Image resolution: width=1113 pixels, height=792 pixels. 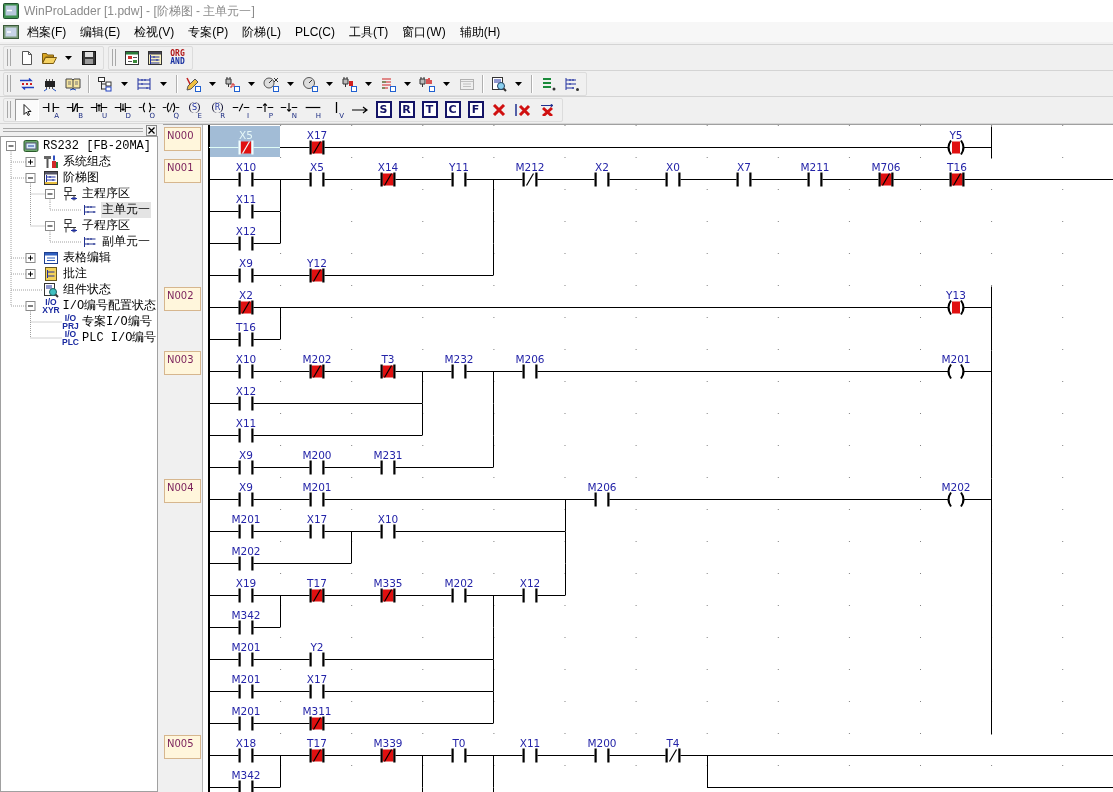 What do you see at coordinates (530, 742) in the screenshot?
I see `device-address: X11` at bounding box center [530, 742].